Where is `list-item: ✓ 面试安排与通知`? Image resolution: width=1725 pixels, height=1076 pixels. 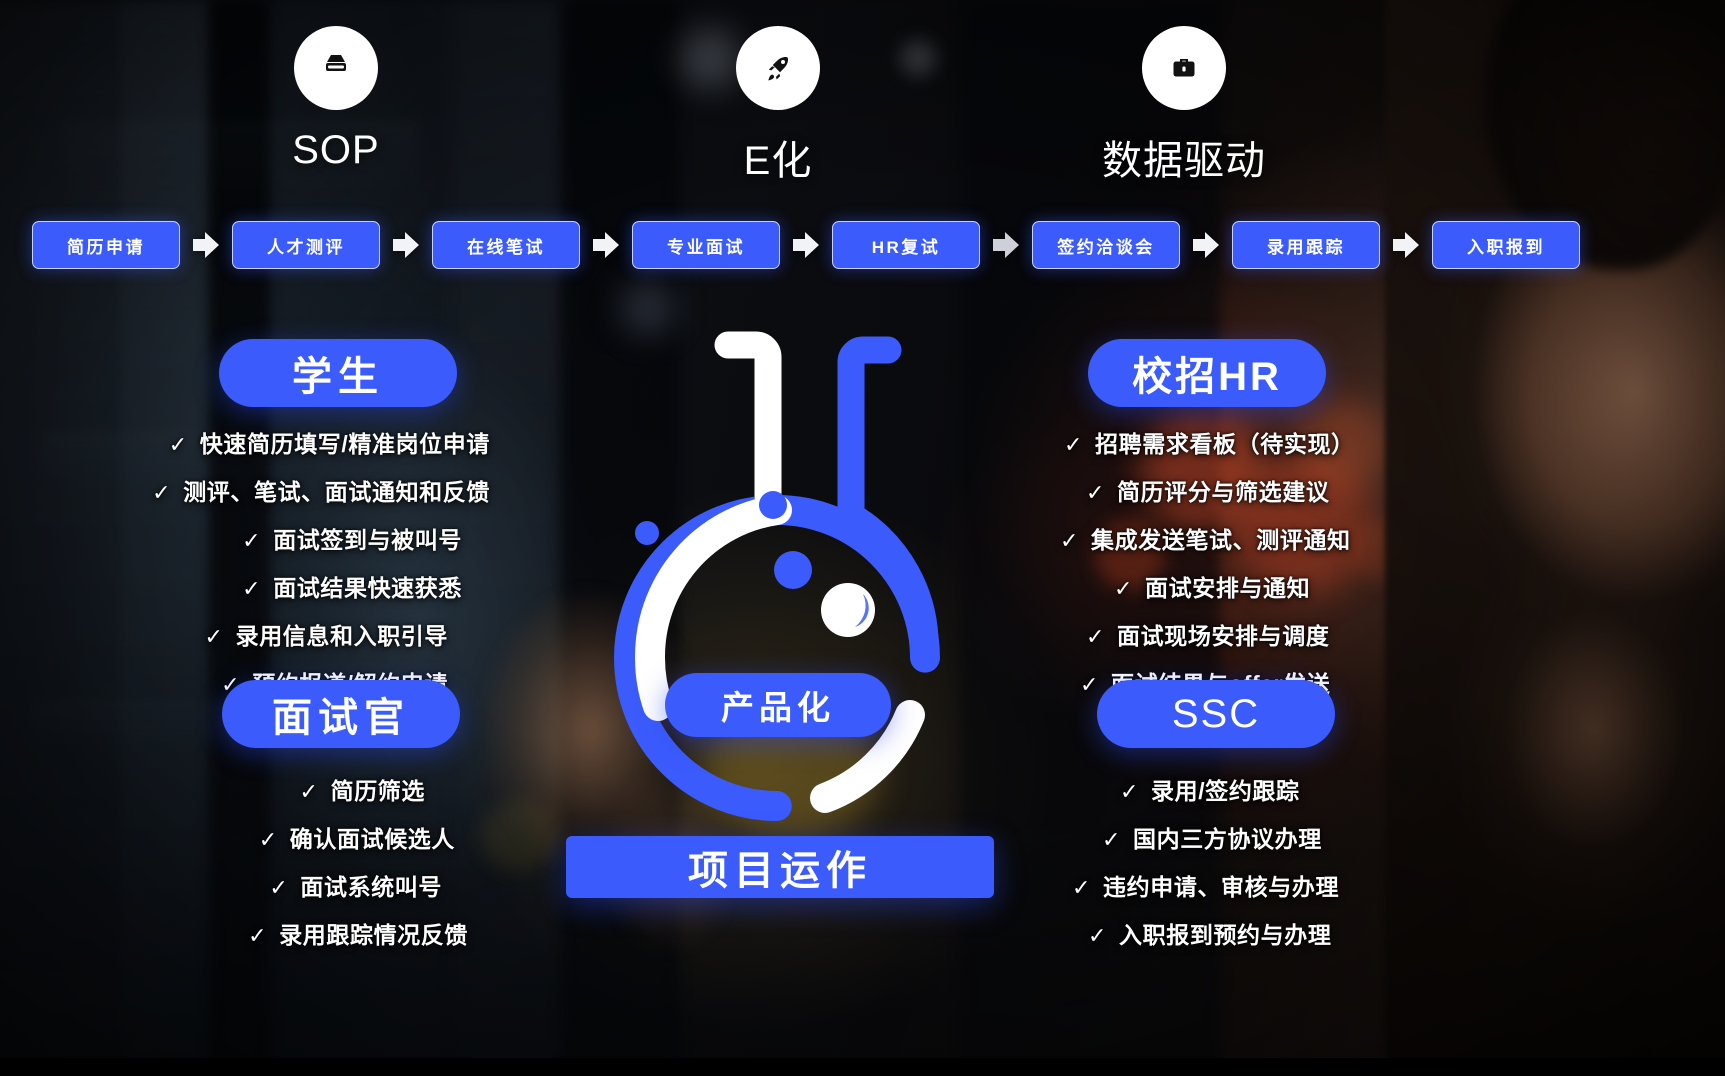
list-item: ✓ 面试安排与通知 is located at coordinates (1297, 586).